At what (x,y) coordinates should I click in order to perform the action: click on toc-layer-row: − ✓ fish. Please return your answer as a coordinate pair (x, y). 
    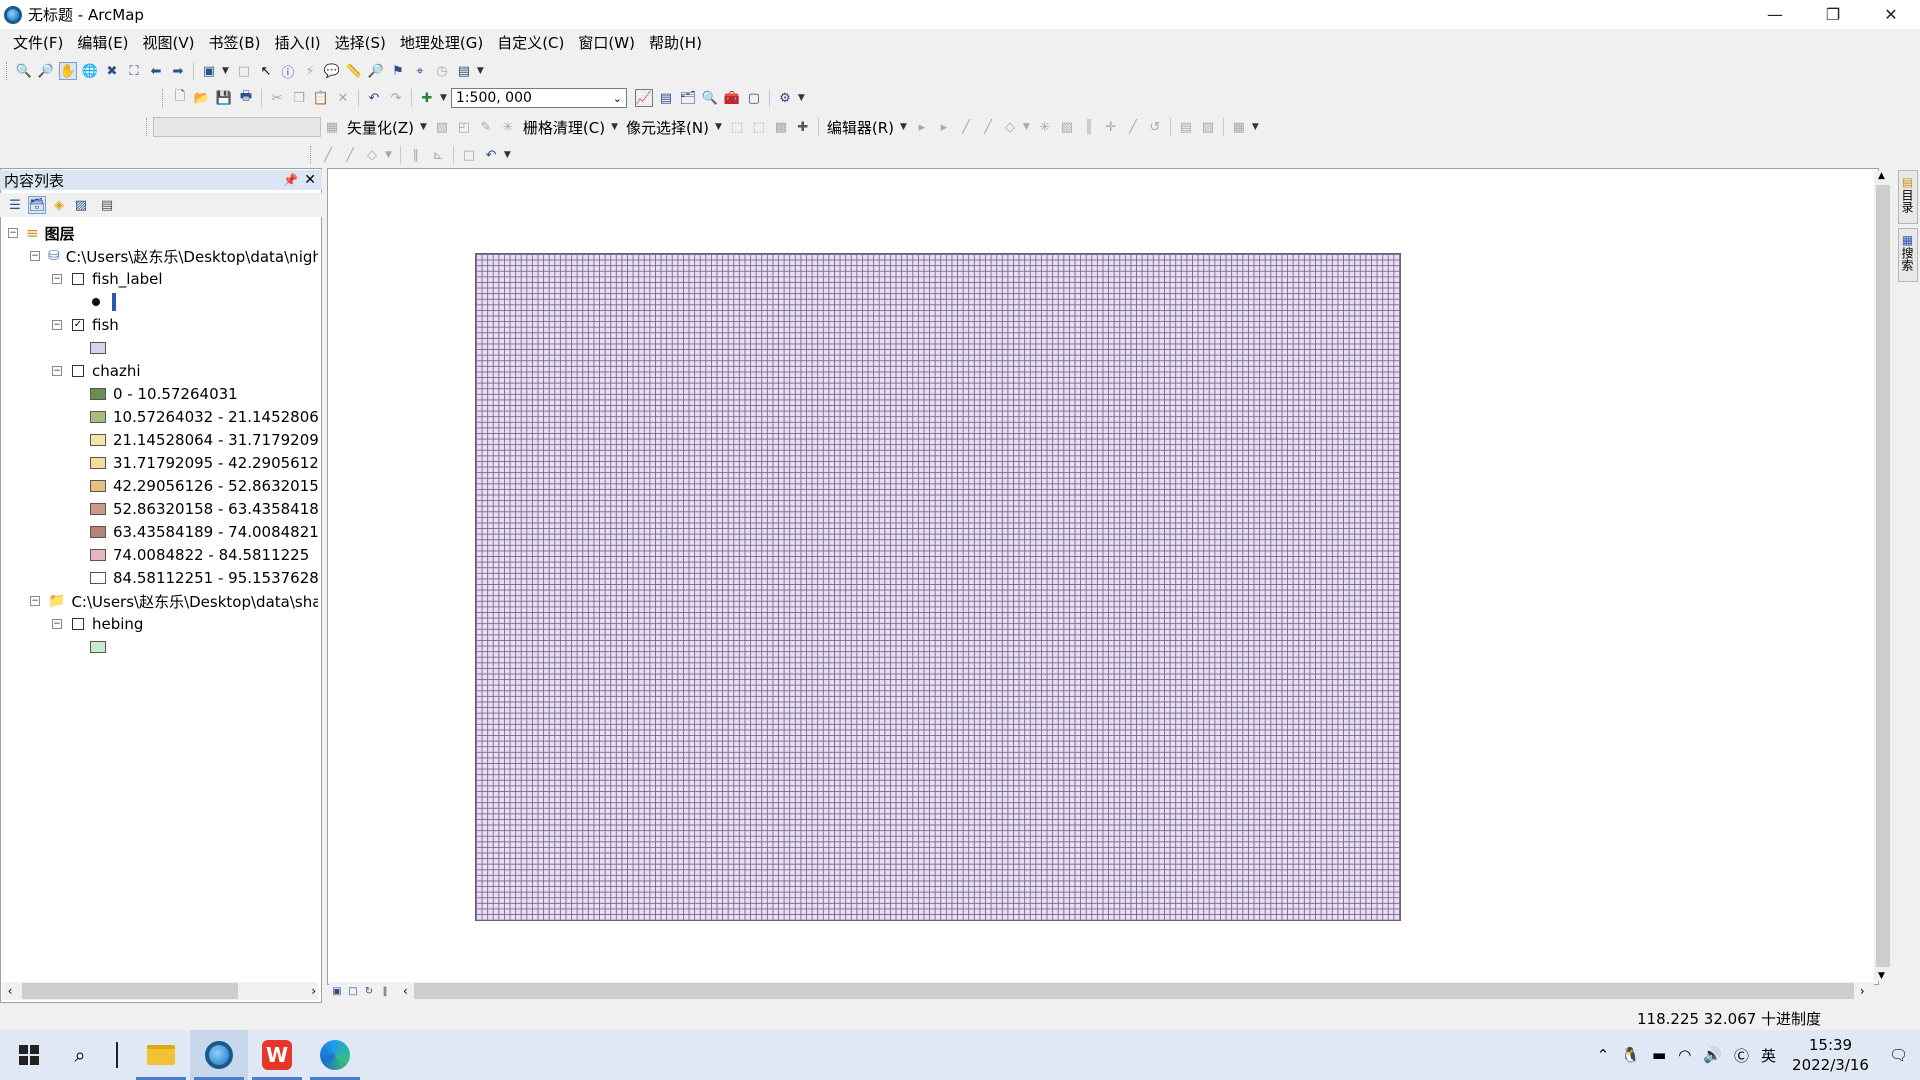
    Looking at the image, I should click on (85, 325).